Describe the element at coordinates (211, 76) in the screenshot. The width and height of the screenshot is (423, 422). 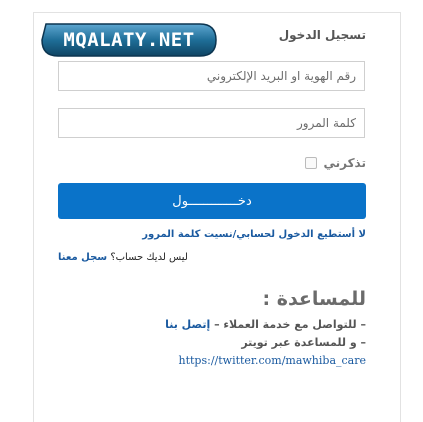
I see `id-or-email-input` at that location.